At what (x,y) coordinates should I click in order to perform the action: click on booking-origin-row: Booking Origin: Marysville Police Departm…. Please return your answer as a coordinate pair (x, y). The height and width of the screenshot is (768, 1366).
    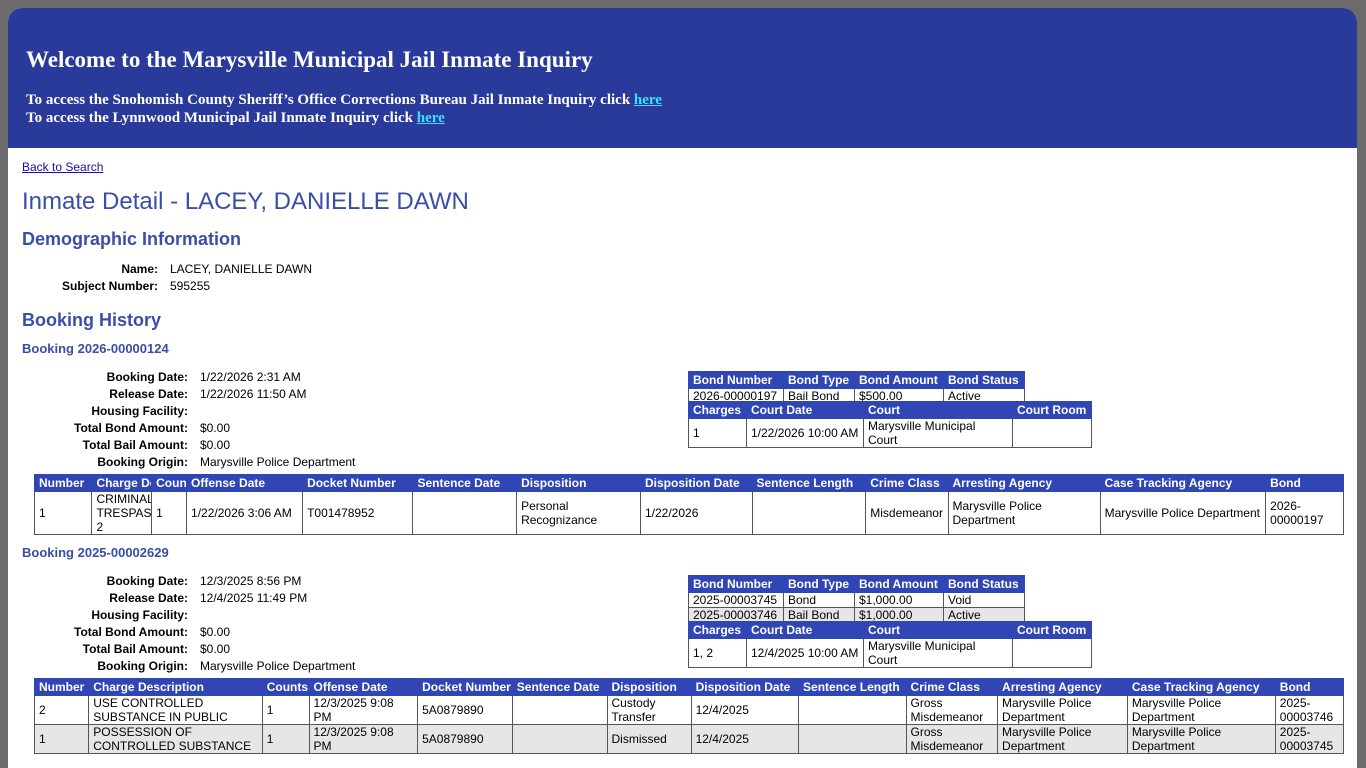
    Looking at the image, I should click on (188, 666).